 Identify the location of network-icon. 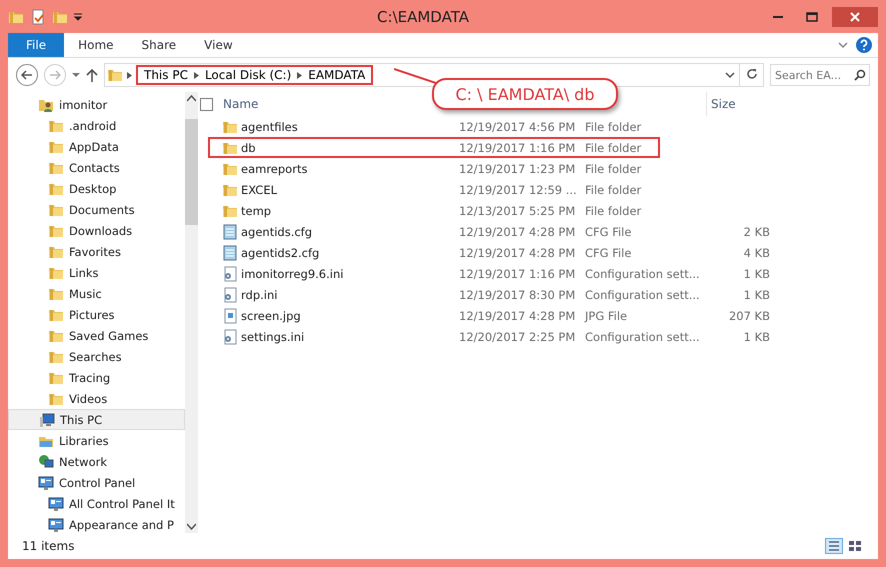
(46, 462).